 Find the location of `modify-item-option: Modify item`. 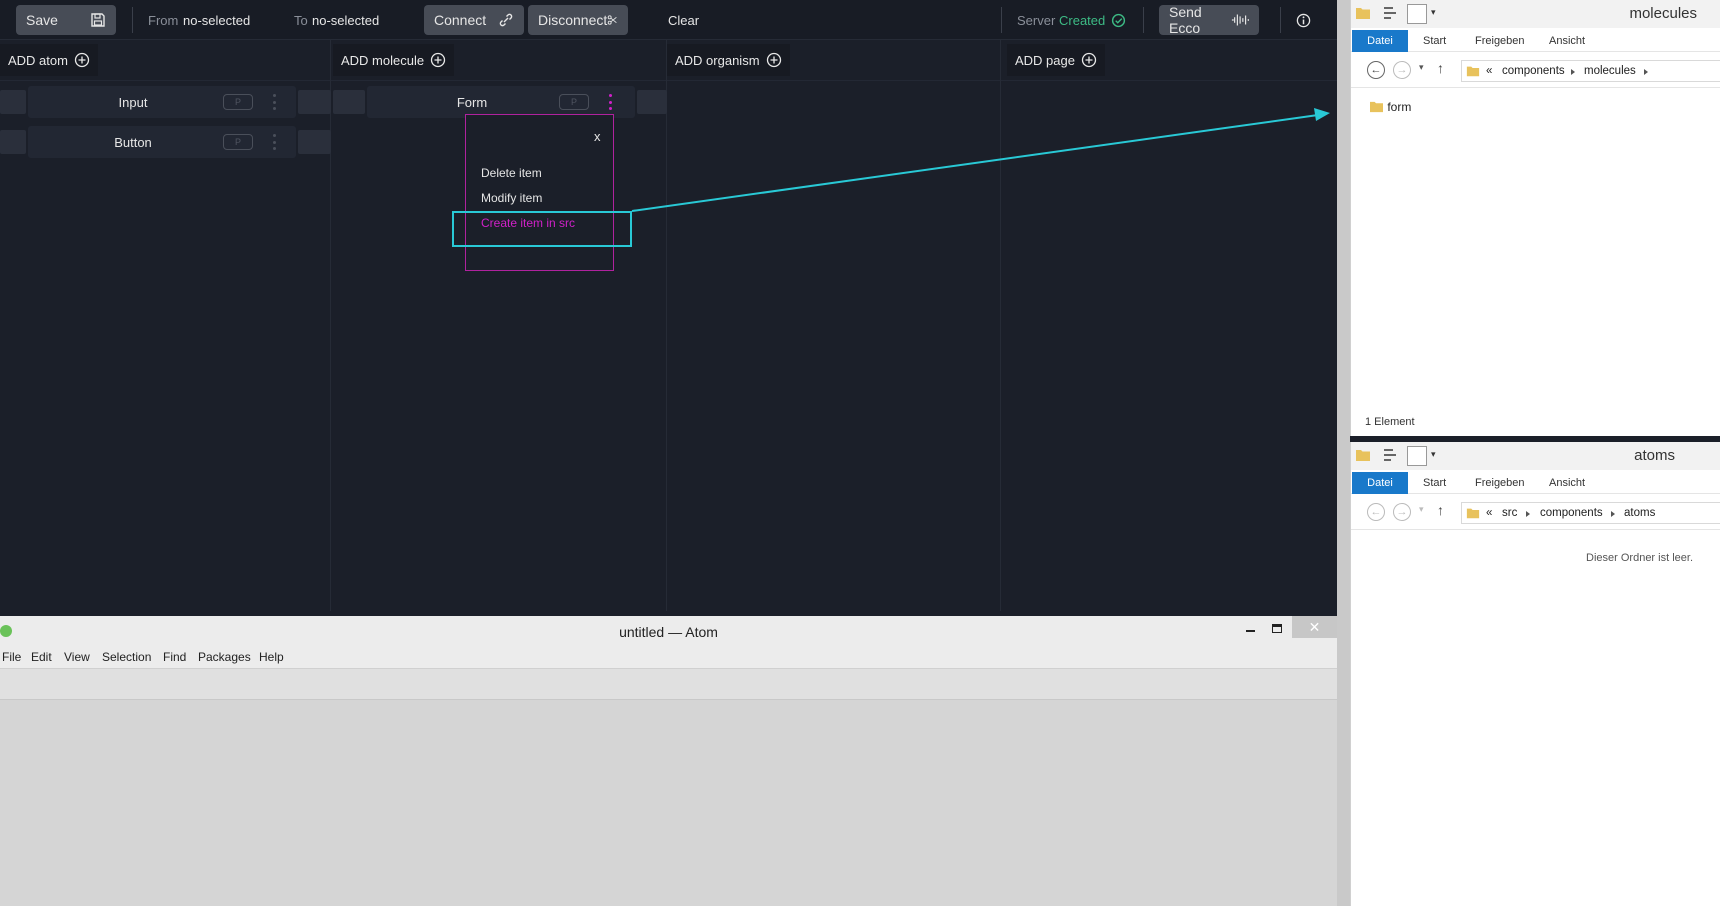

modify-item-option: Modify item is located at coordinates (511, 198).